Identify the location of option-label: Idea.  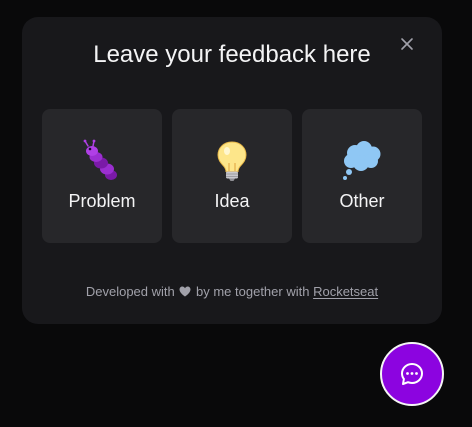
(232, 201).